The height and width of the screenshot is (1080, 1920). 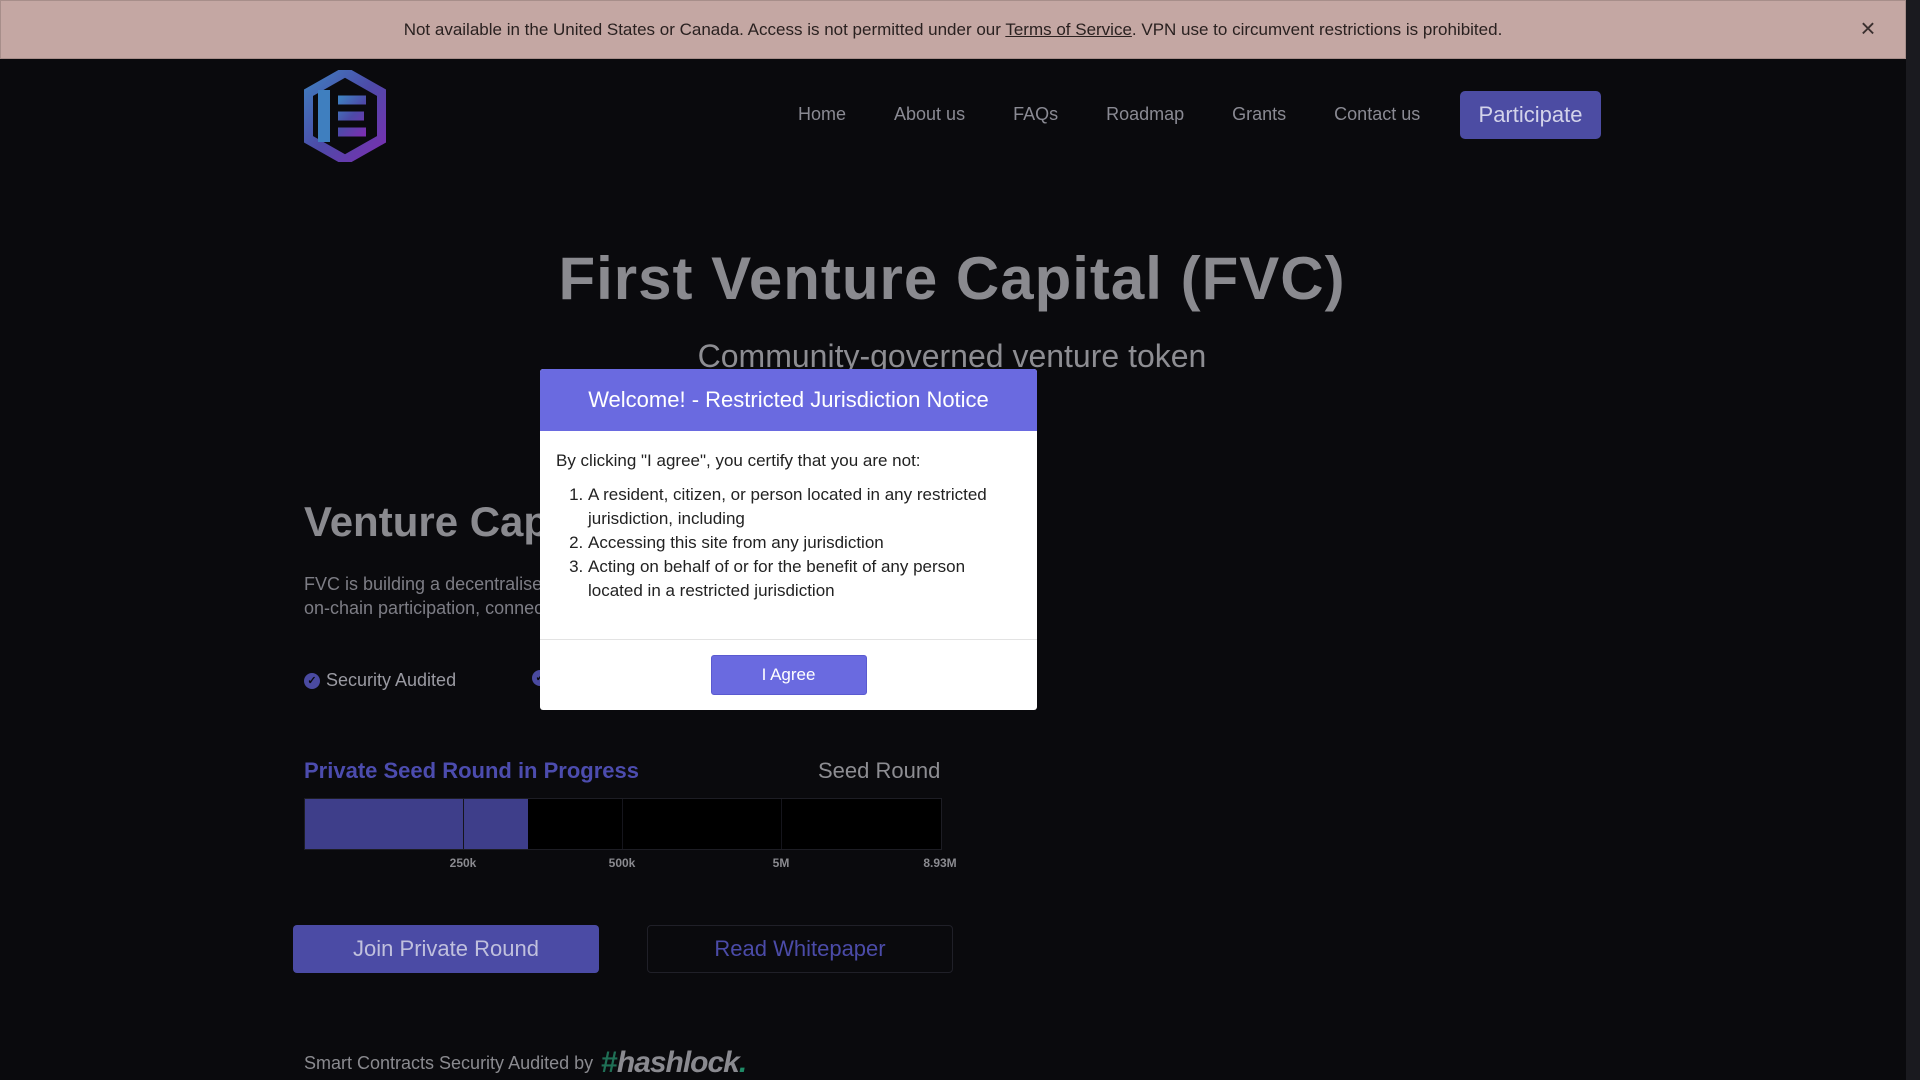 What do you see at coordinates (1913, 540) in the screenshot?
I see `scrollbar` at bounding box center [1913, 540].